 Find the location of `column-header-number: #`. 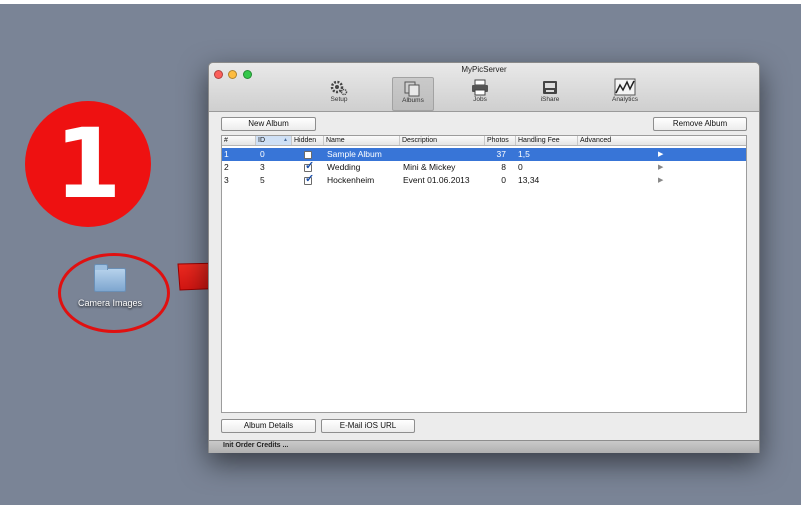

column-header-number: # is located at coordinates (239, 140).